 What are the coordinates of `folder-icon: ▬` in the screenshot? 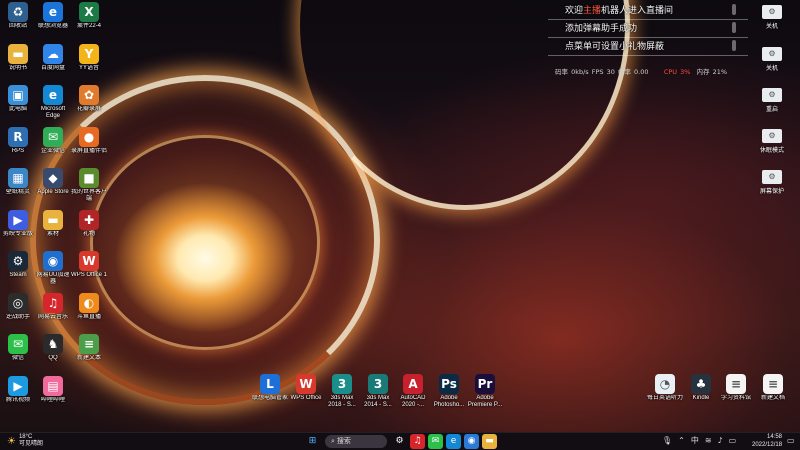 It's located at (489, 441).